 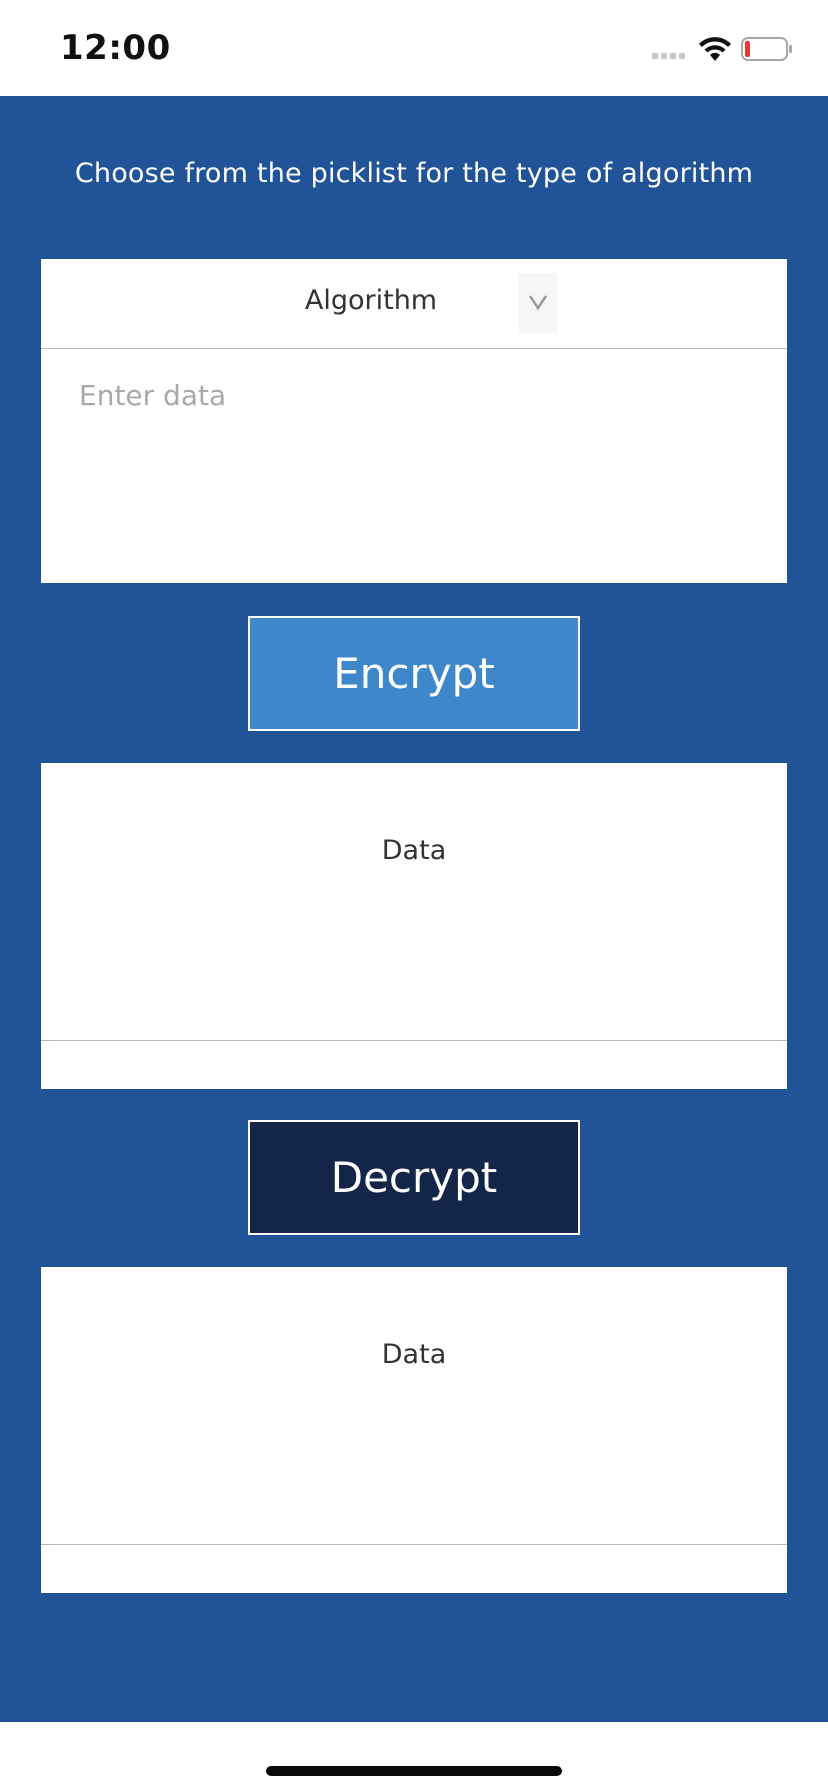 I want to click on status-time: 12:00, so click(x=115, y=48).